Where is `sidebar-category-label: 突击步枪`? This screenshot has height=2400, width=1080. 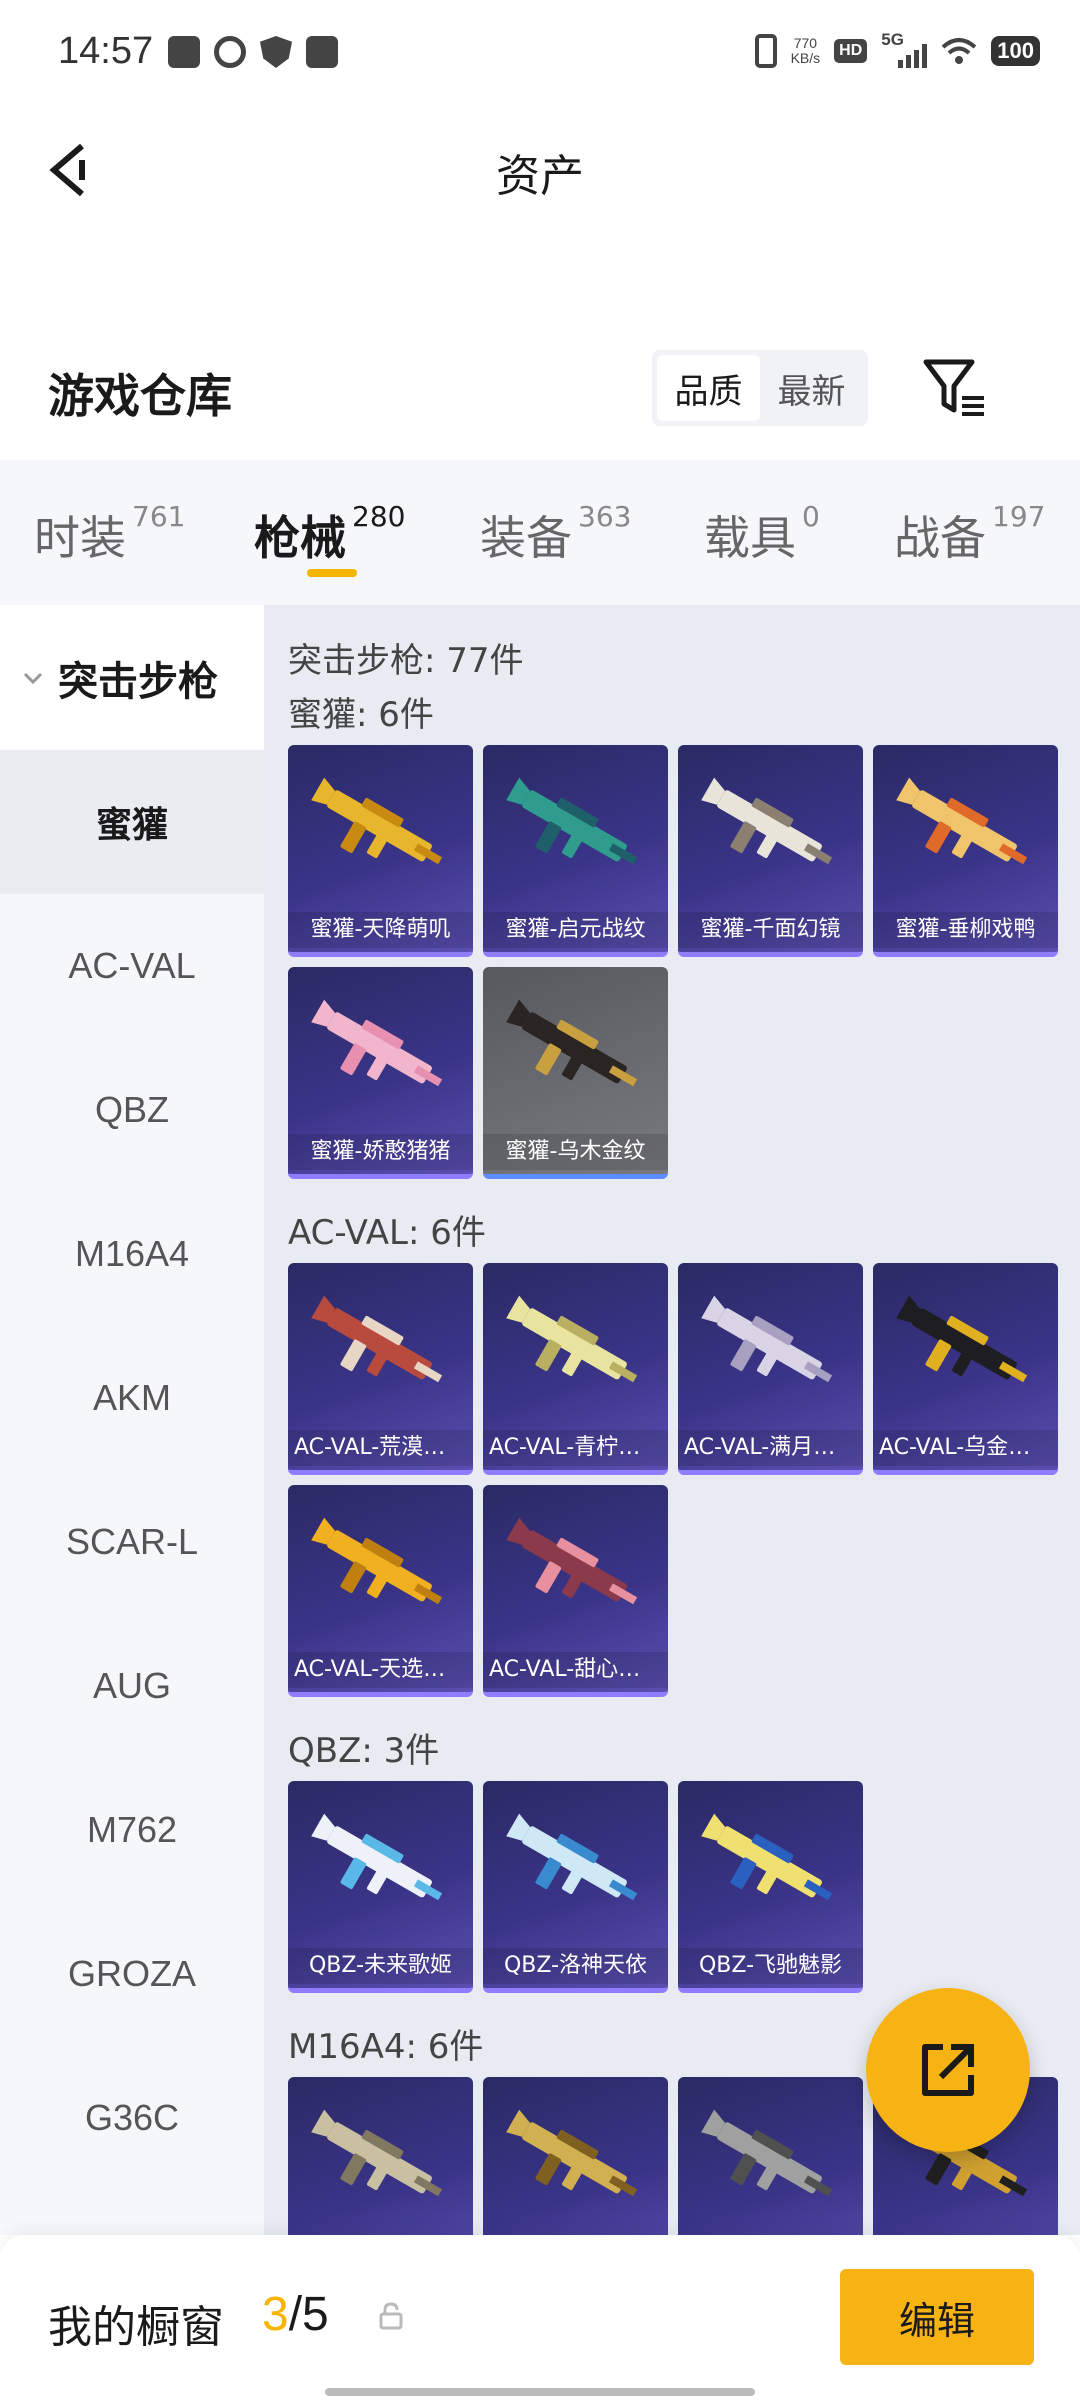
sidebar-category-label: 突击步枪 is located at coordinates (138, 681).